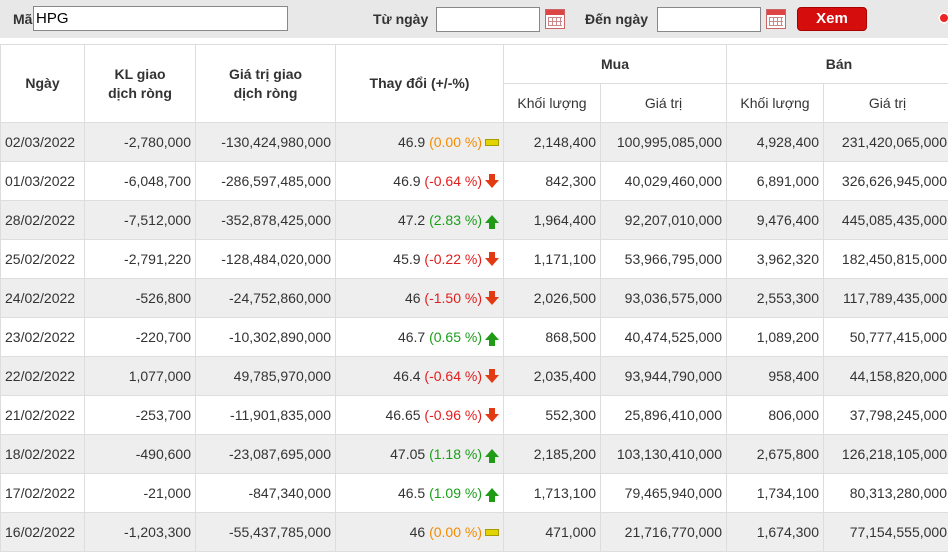 The width and height of the screenshot is (948, 552). What do you see at coordinates (886, 259) in the screenshot?
I see `cell-sell-value: 182,450,815,000` at bounding box center [886, 259].